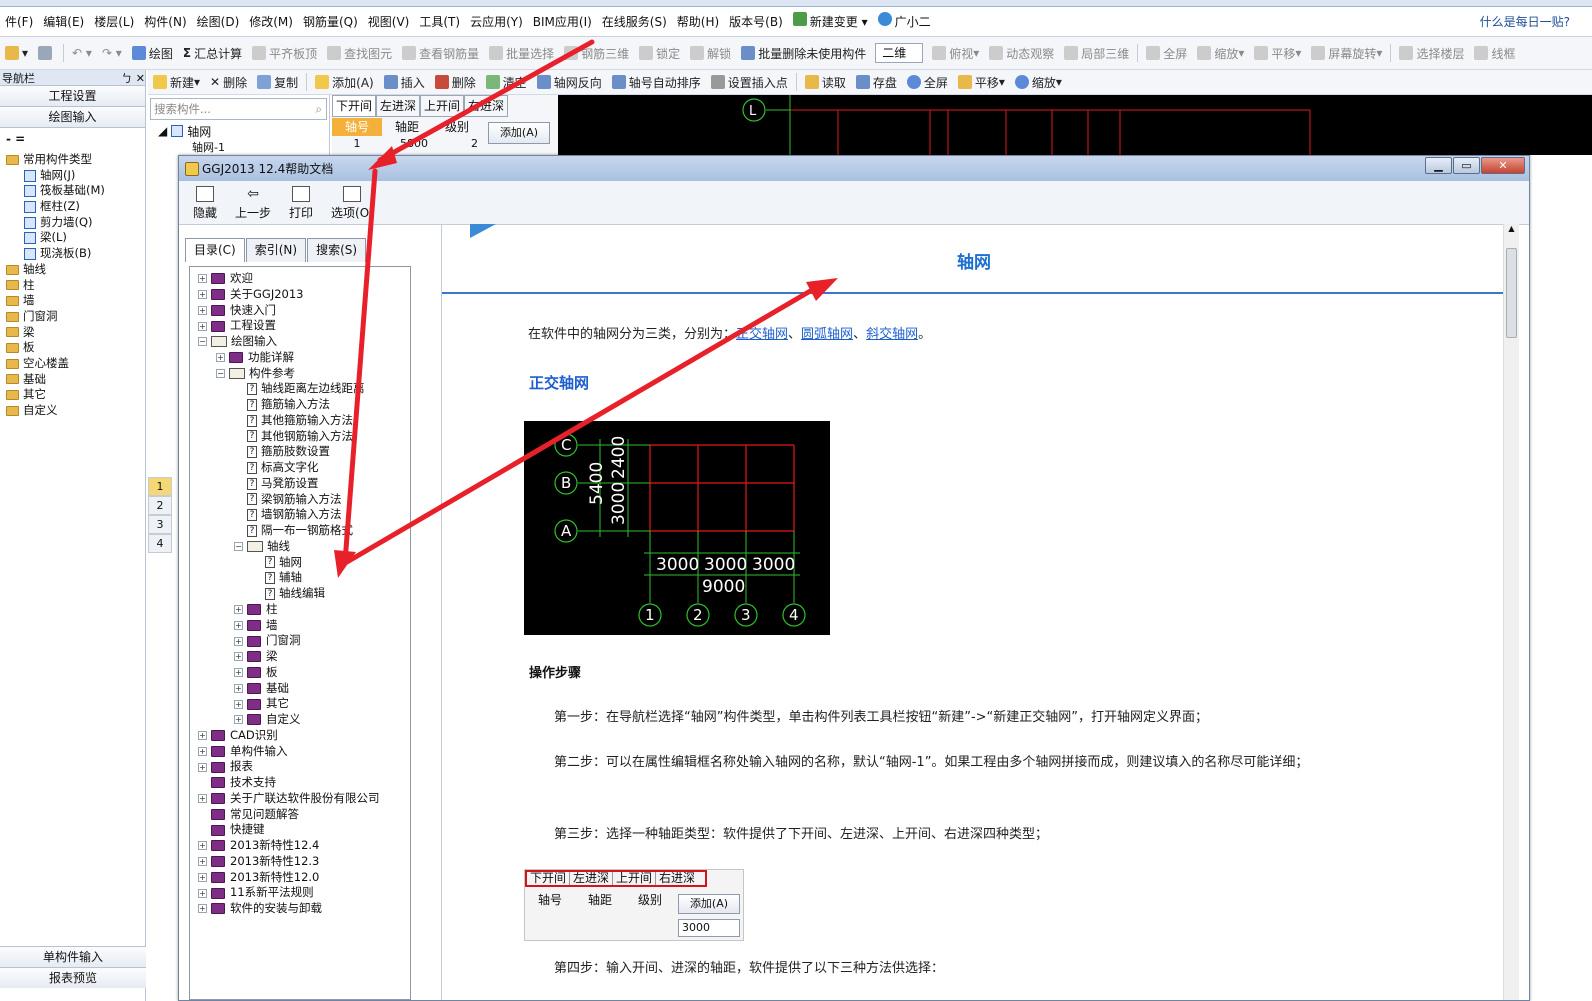 This screenshot has height=1001, width=1592. What do you see at coordinates (73, 160) in the screenshot?
I see `nav-tree-item: 常用构件类型` at bounding box center [73, 160].